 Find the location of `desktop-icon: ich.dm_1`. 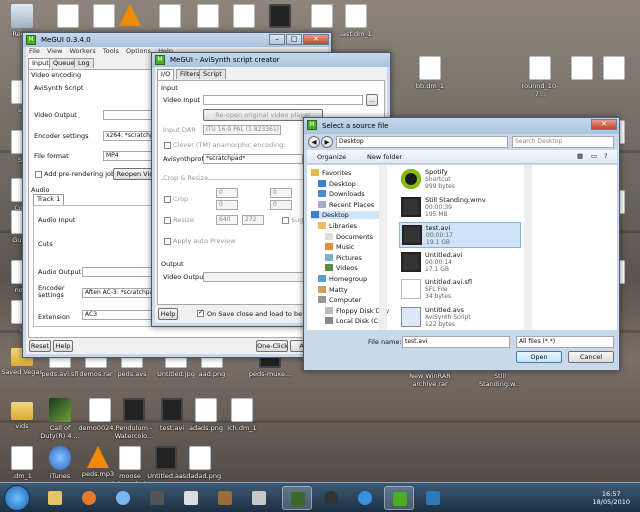

desktop-icon: ich.dm_1 is located at coordinates (242, 415).